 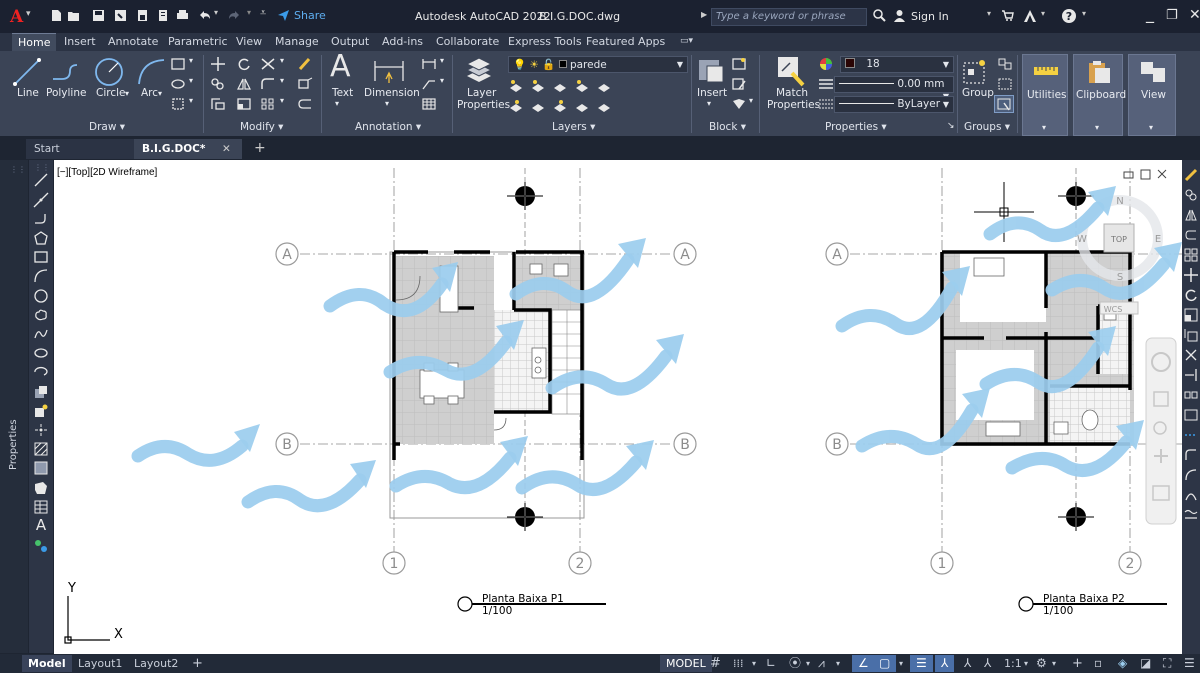 I want to click on create-block-icon, so click(x=739, y=64).